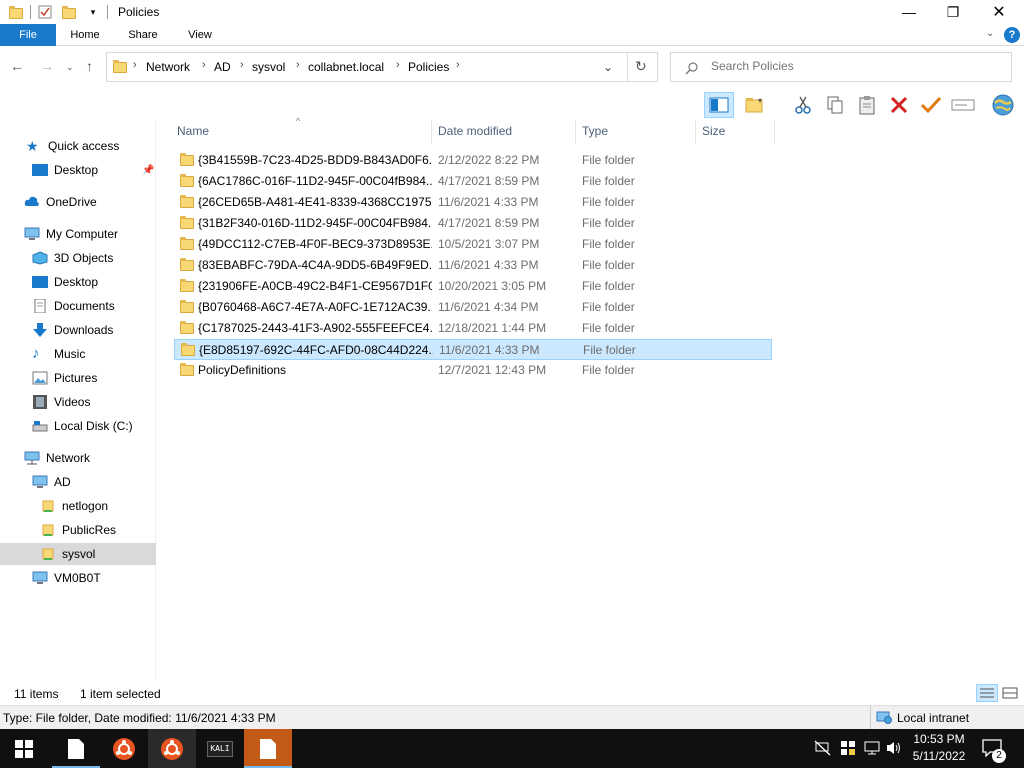 This screenshot has width=1024, height=768. Describe the element at coordinates (848, 749) in the screenshot. I see `shield-icon` at that location.